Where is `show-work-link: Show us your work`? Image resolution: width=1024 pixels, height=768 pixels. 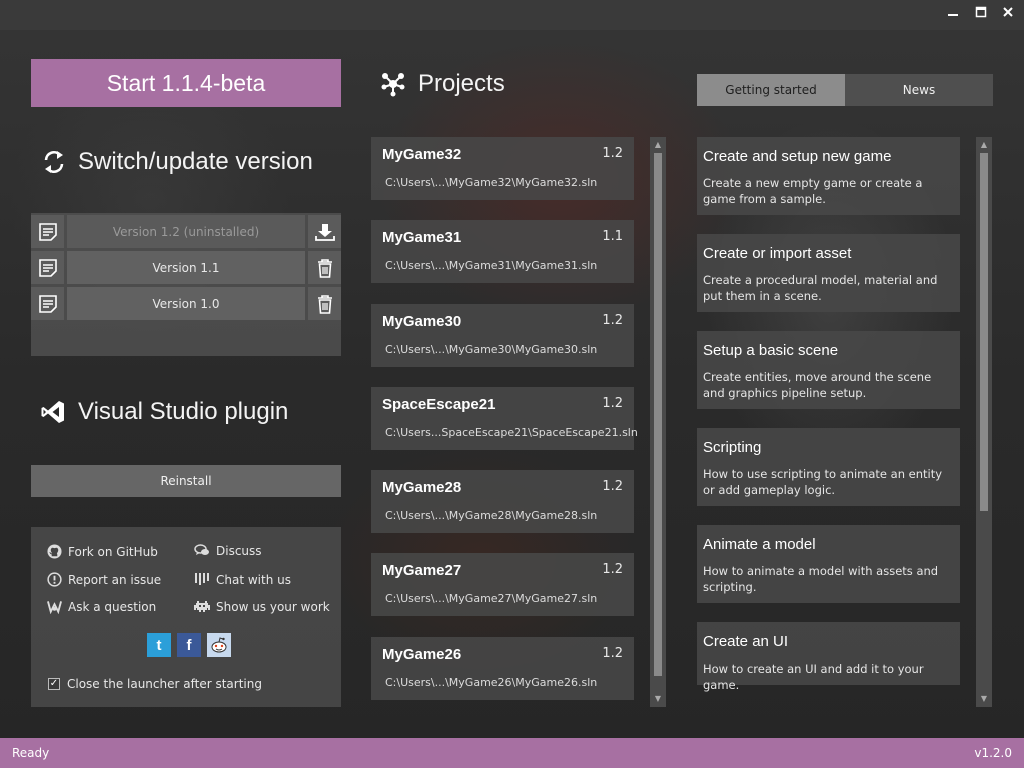 show-work-link: Show us your work is located at coordinates (262, 607).